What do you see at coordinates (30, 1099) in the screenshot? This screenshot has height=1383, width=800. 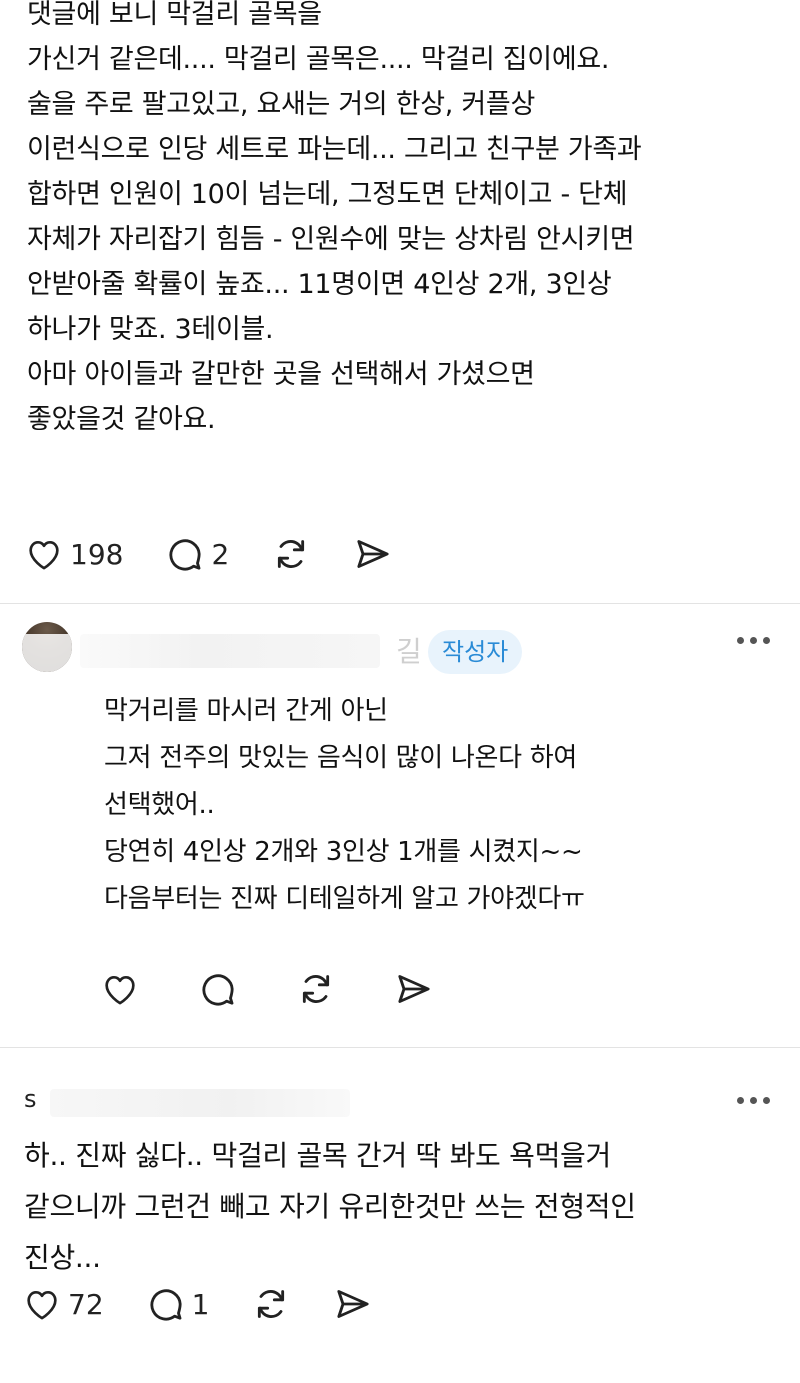 I see `comment-username: s` at bounding box center [30, 1099].